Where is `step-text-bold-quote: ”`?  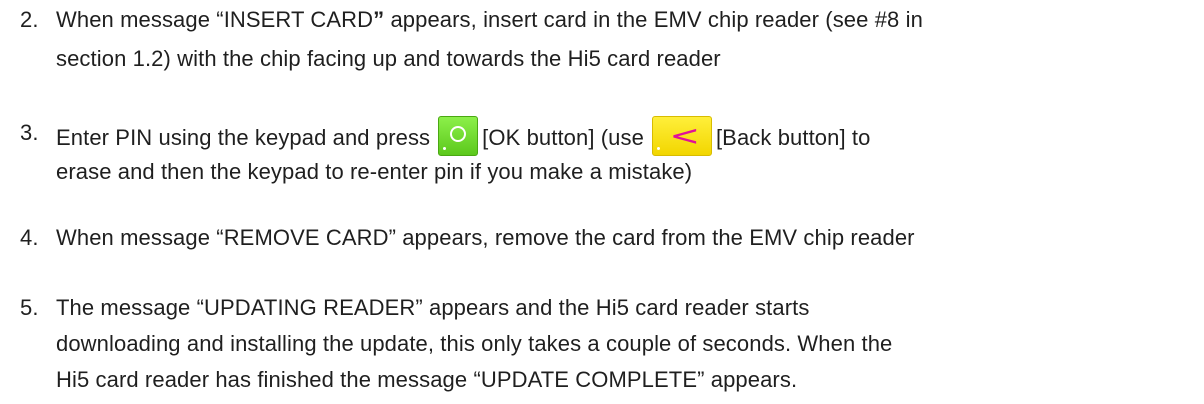 step-text-bold-quote: ” is located at coordinates (379, 19).